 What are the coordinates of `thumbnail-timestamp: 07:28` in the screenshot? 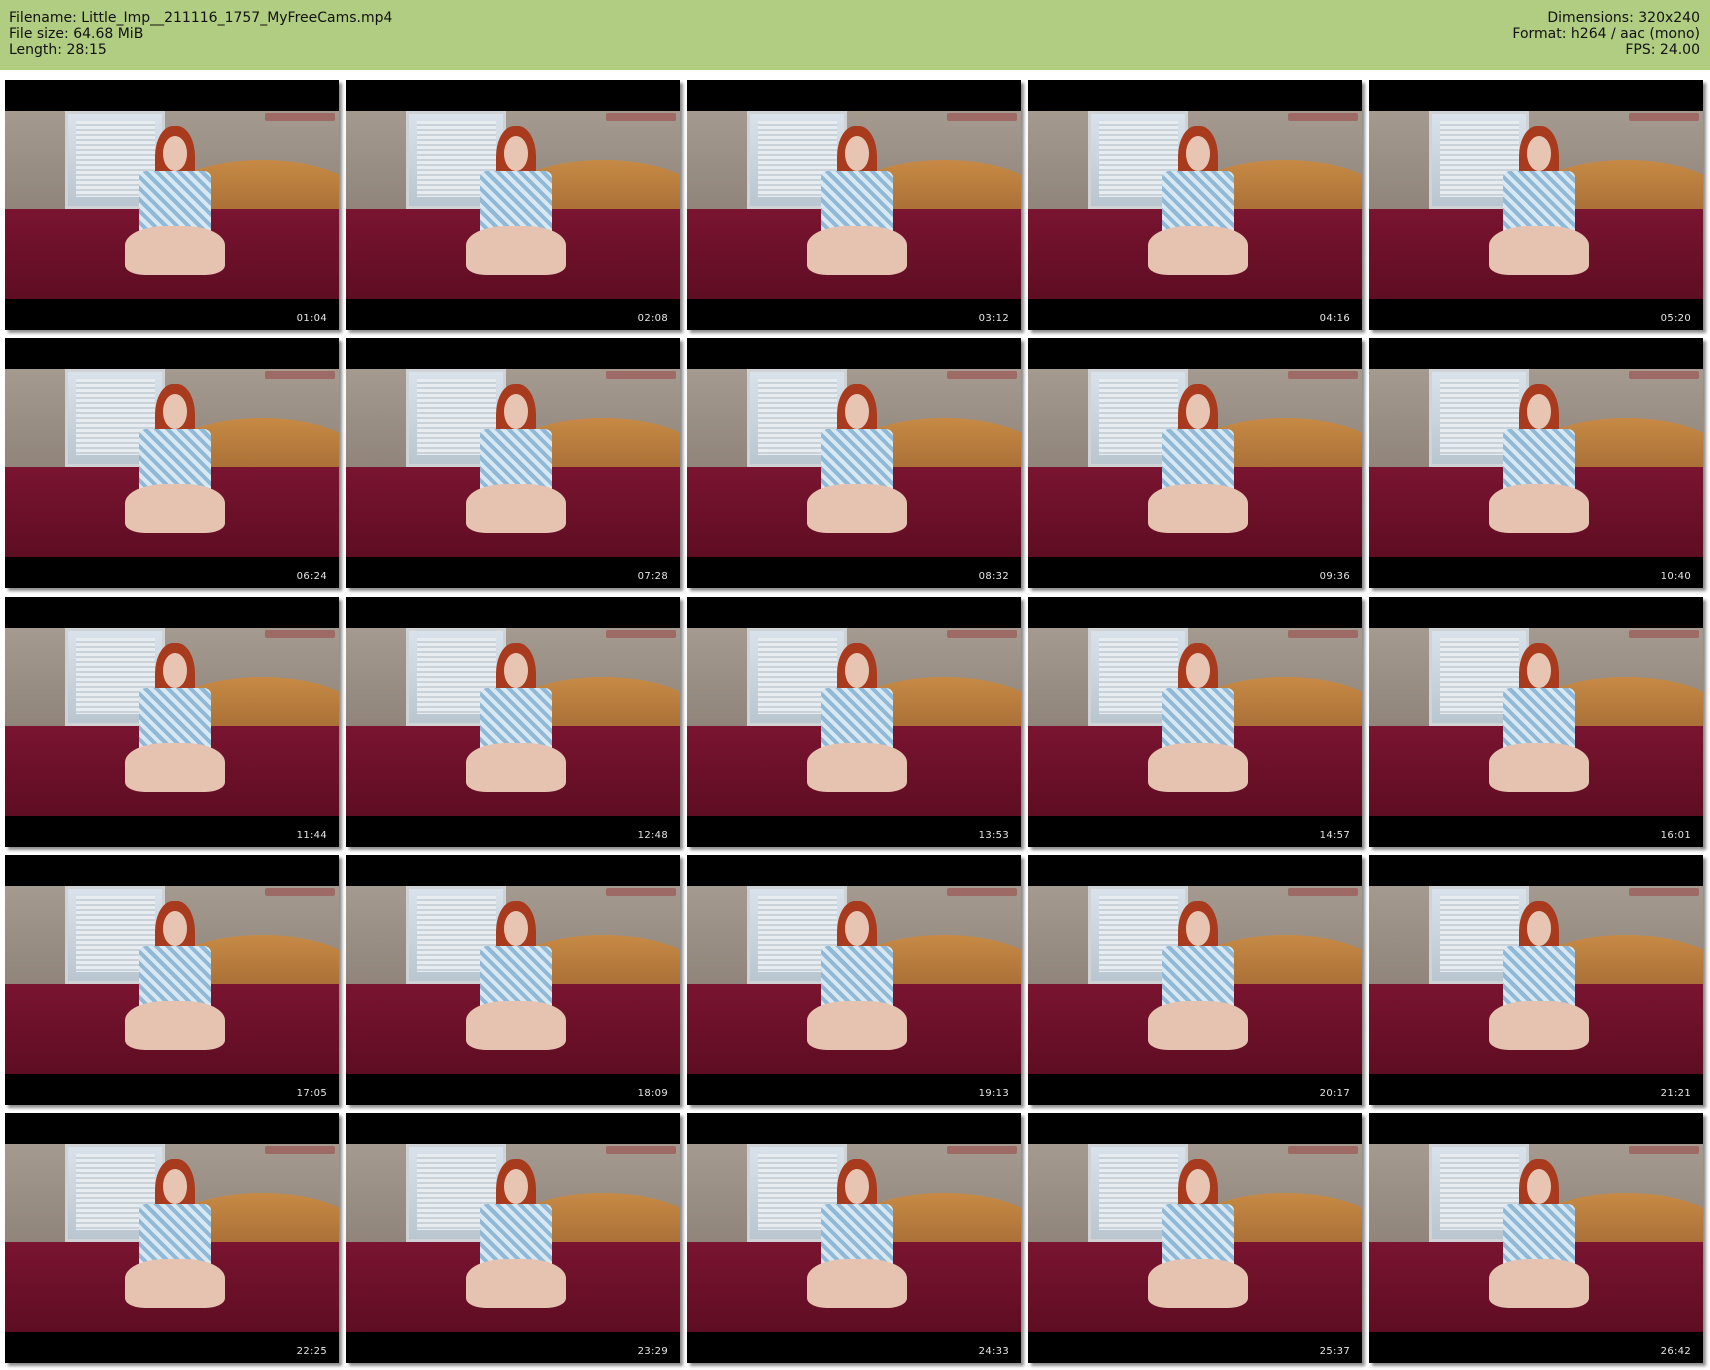 It's located at (652, 576).